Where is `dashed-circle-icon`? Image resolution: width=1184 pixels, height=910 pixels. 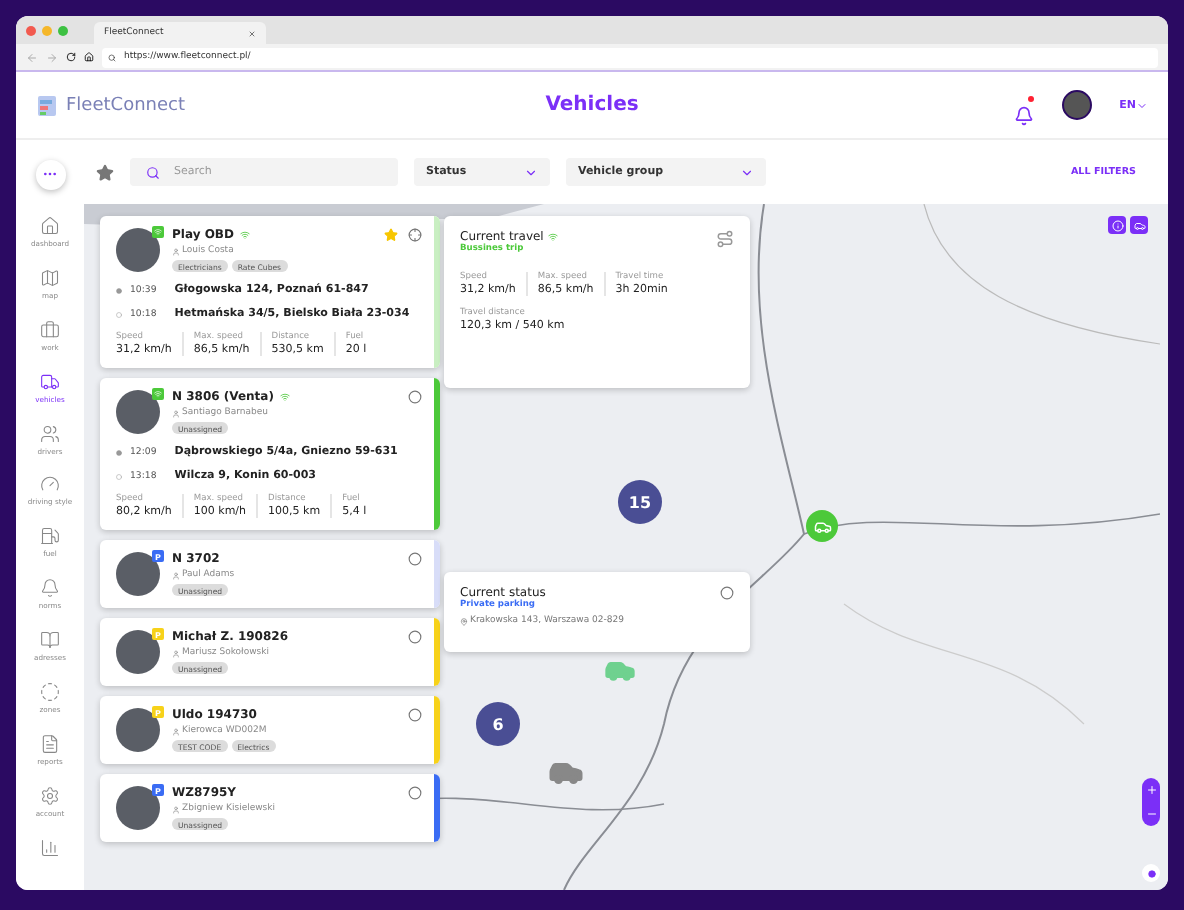
dashed-circle-icon is located at coordinates (50, 692).